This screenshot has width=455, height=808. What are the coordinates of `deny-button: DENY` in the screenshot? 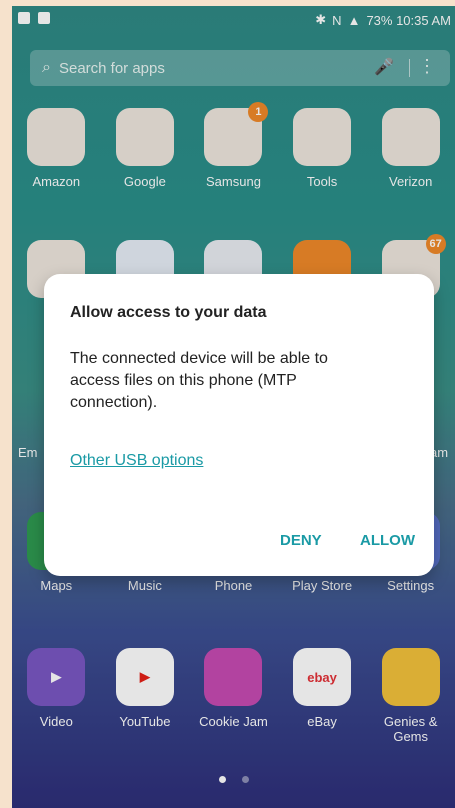 It's located at (301, 540).